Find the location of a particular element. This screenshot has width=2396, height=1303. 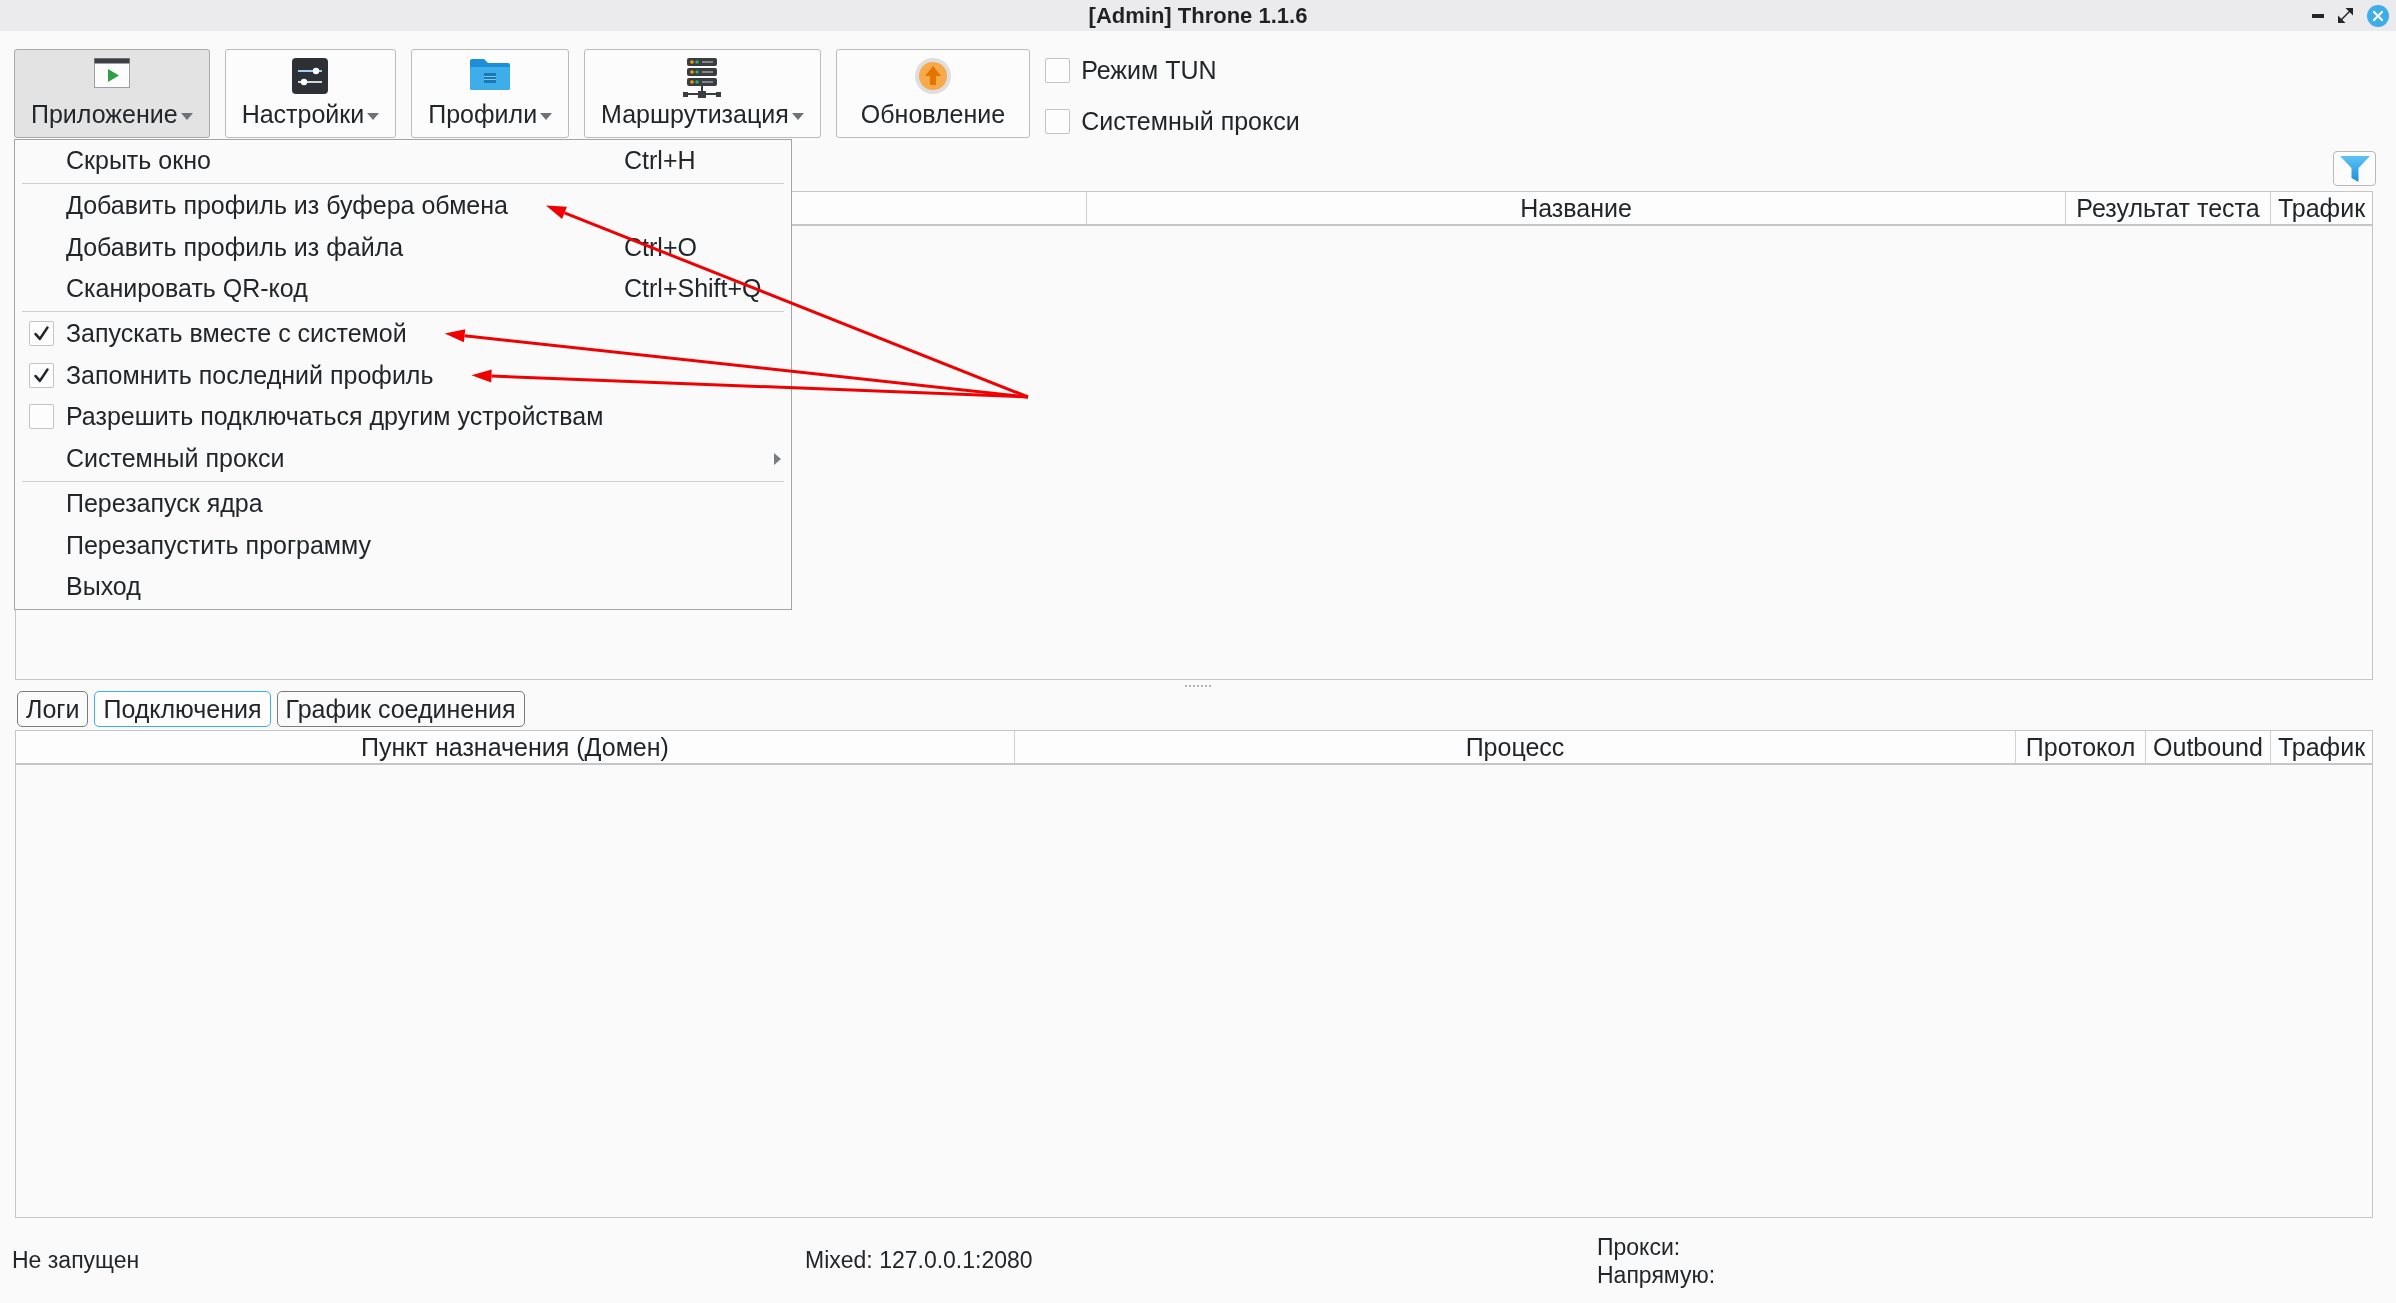

shortcut-label: Ctrl+H is located at coordinates (660, 161).